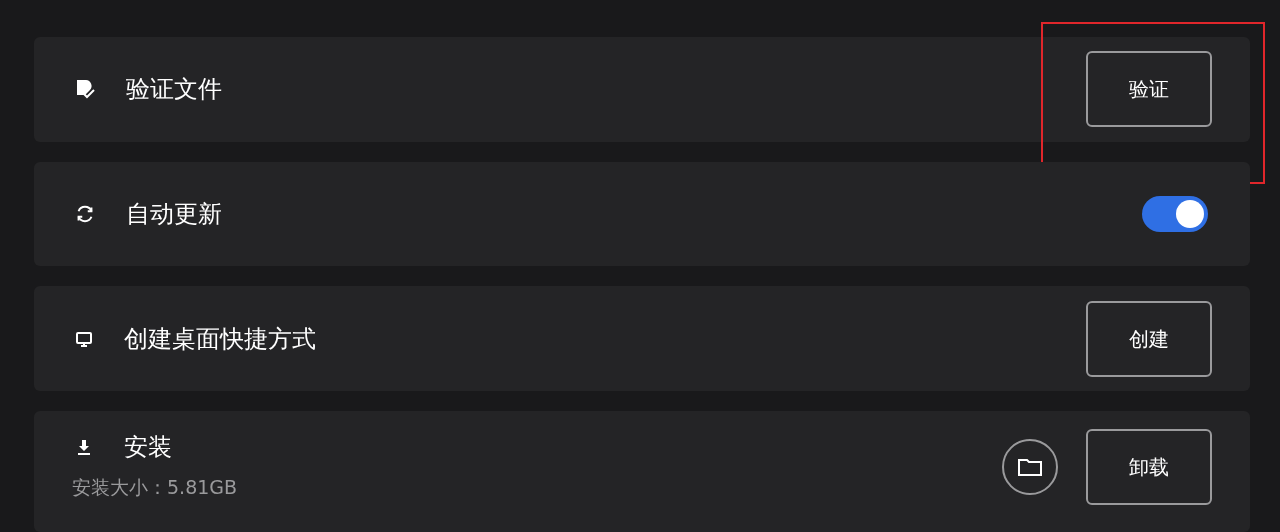 Image resolution: width=1280 pixels, height=532 pixels. Describe the element at coordinates (1175, 214) in the screenshot. I see `toggle-switch` at that location.